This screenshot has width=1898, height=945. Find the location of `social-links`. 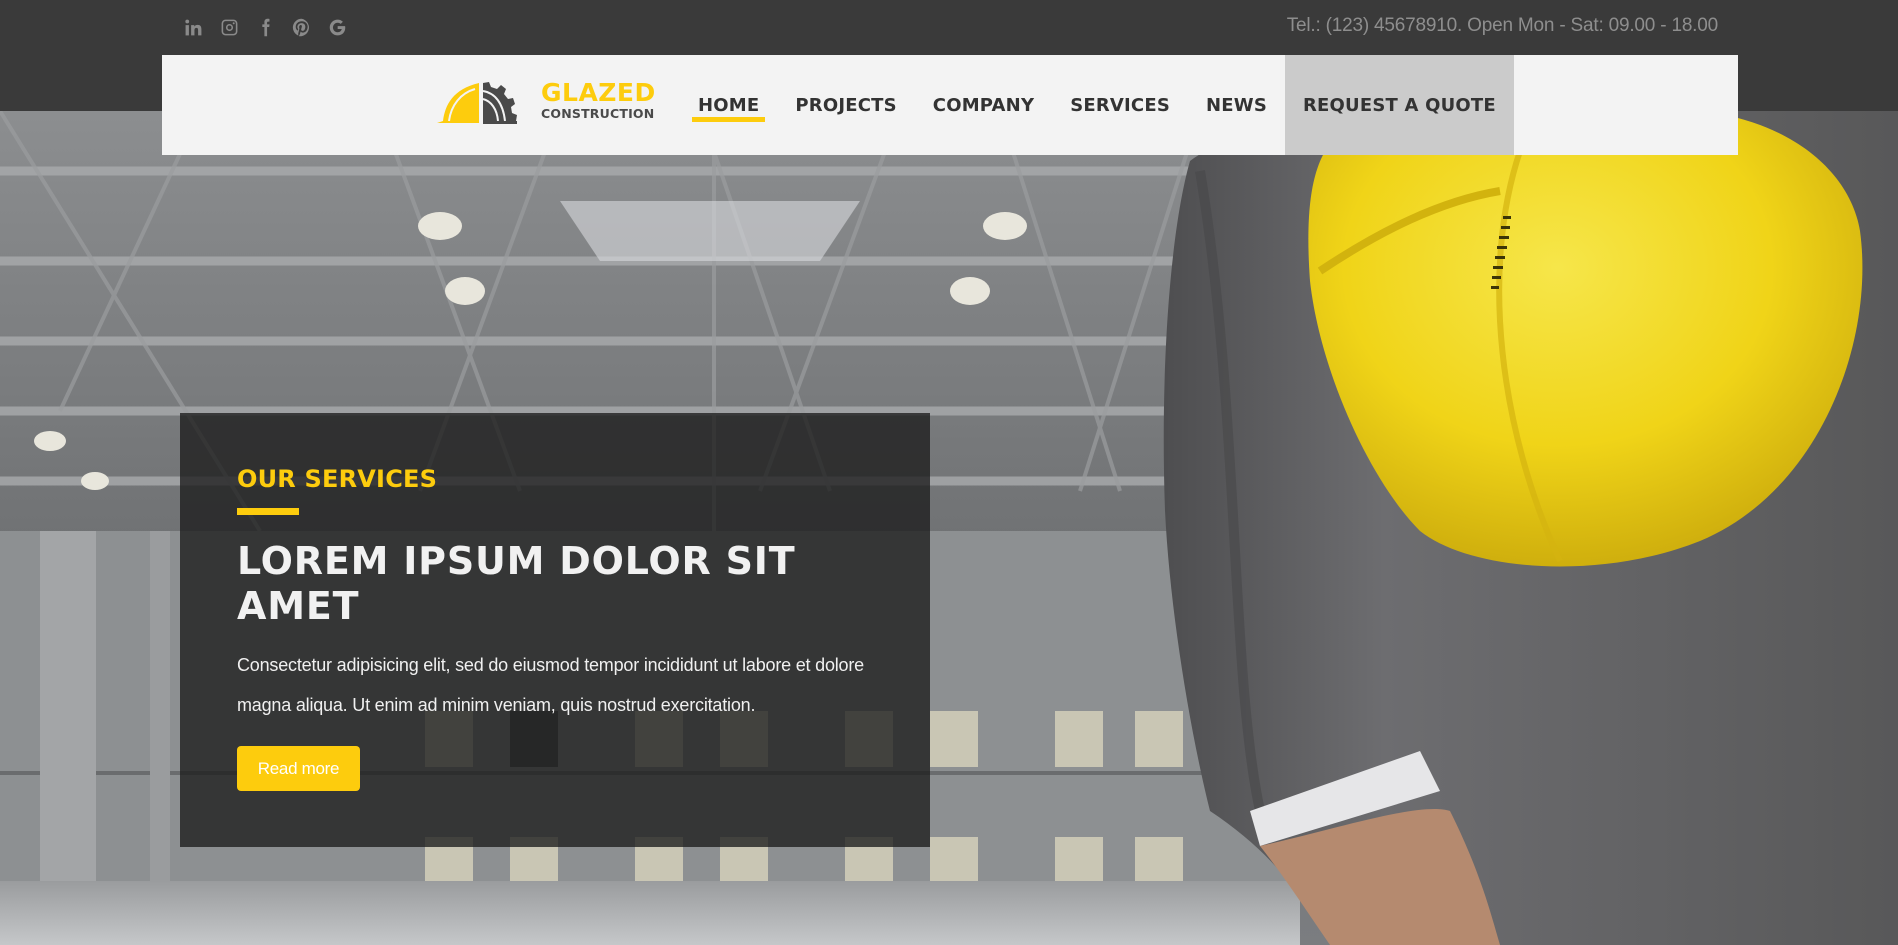

social-links is located at coordinates (265, 27).